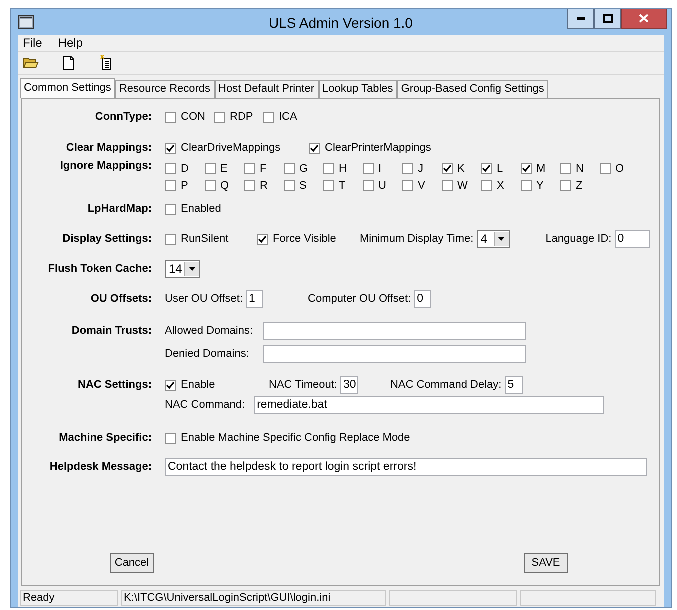 The width and height of the screenshot is (677, 610). I want to click on field-label: ConnType:, so click(123, 117).